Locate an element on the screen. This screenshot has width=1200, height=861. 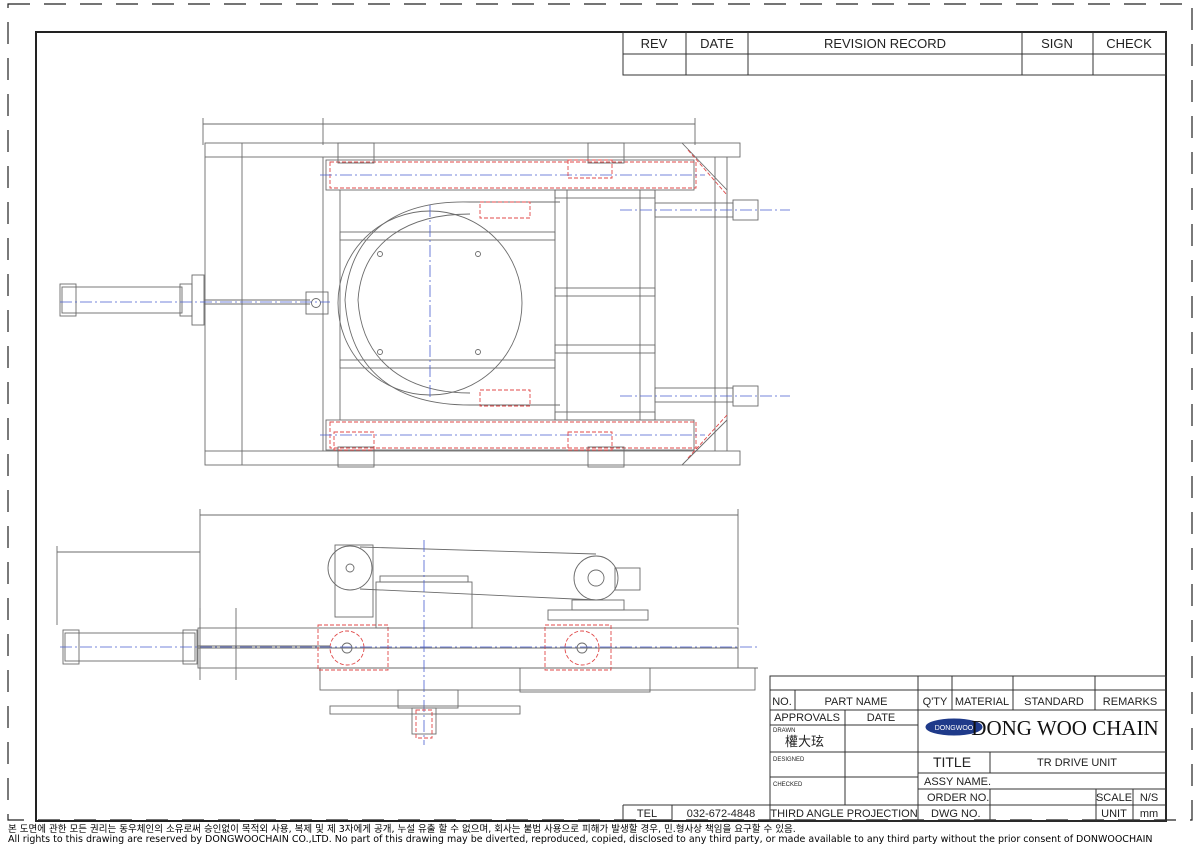
dwg-no-label: DWG NO. is located at coordinates (956, 814).